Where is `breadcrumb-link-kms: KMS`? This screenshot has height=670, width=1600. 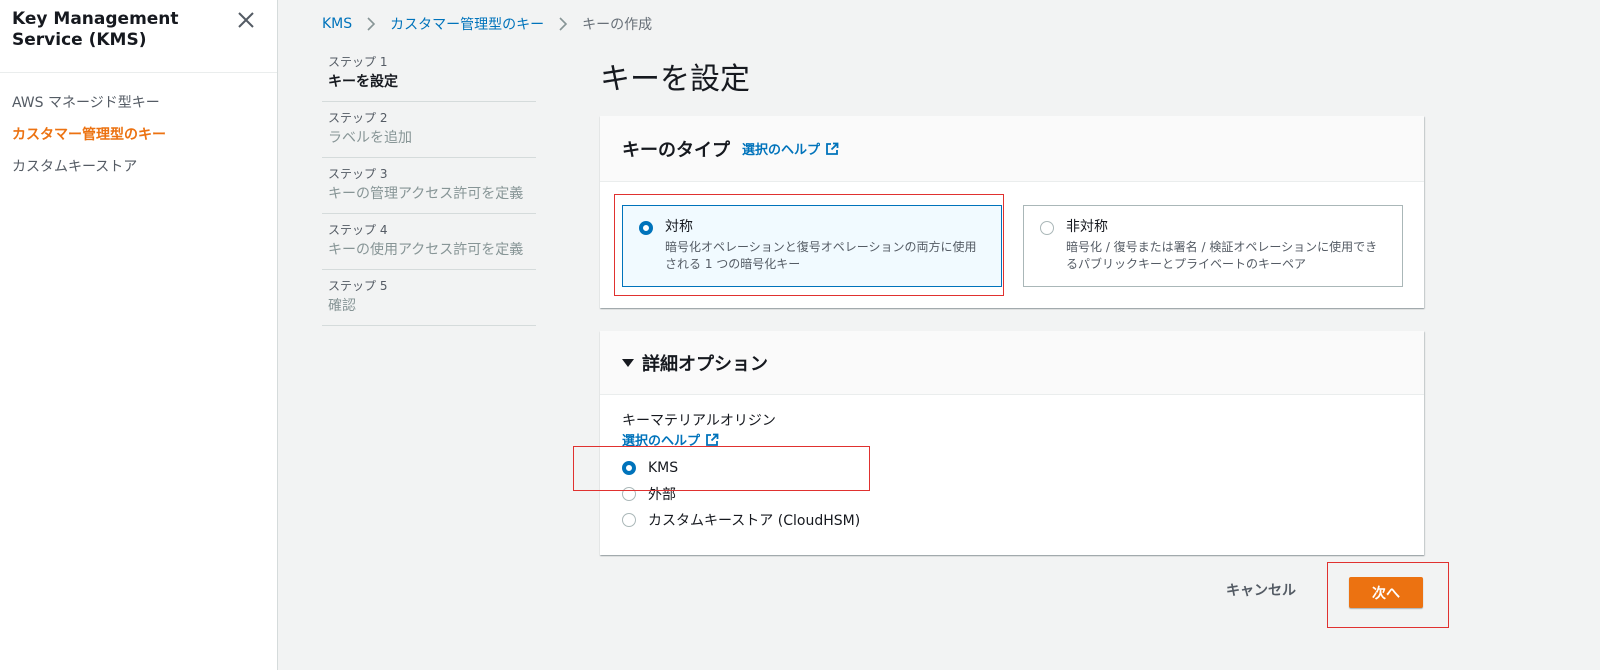
breadcrumb-link-kms: KMS is located at coordinates (337, 24).